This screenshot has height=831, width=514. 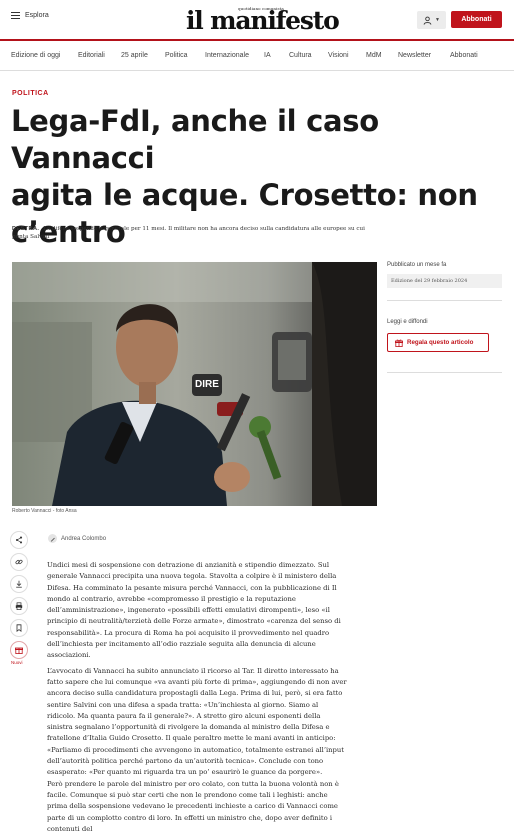 I want to click on author-avatar, so click(x=52, y=538).